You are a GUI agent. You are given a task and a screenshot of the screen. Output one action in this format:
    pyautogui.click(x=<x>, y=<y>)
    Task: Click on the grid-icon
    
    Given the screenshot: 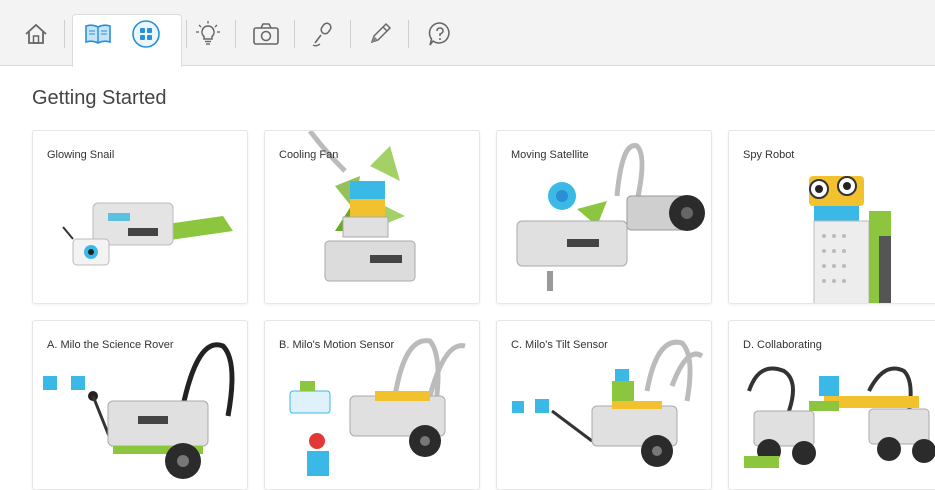 What is the action you would take?
    pyautogui.click(x=146, y=34)
    